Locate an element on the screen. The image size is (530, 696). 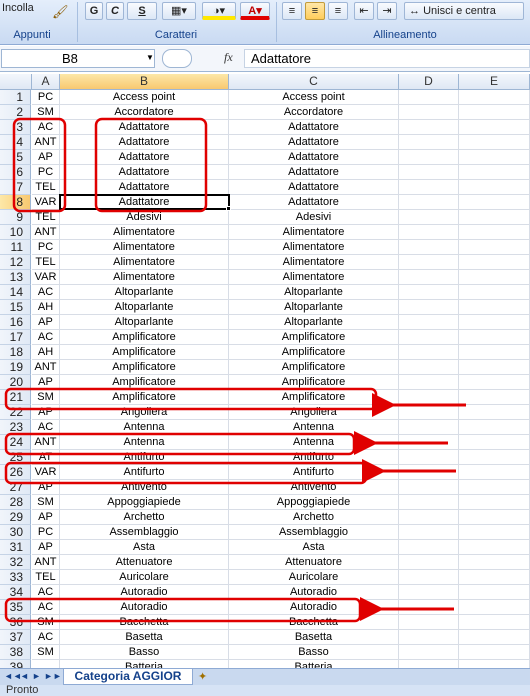
align-left-button: ≡ is located at coordinates (292, 11).